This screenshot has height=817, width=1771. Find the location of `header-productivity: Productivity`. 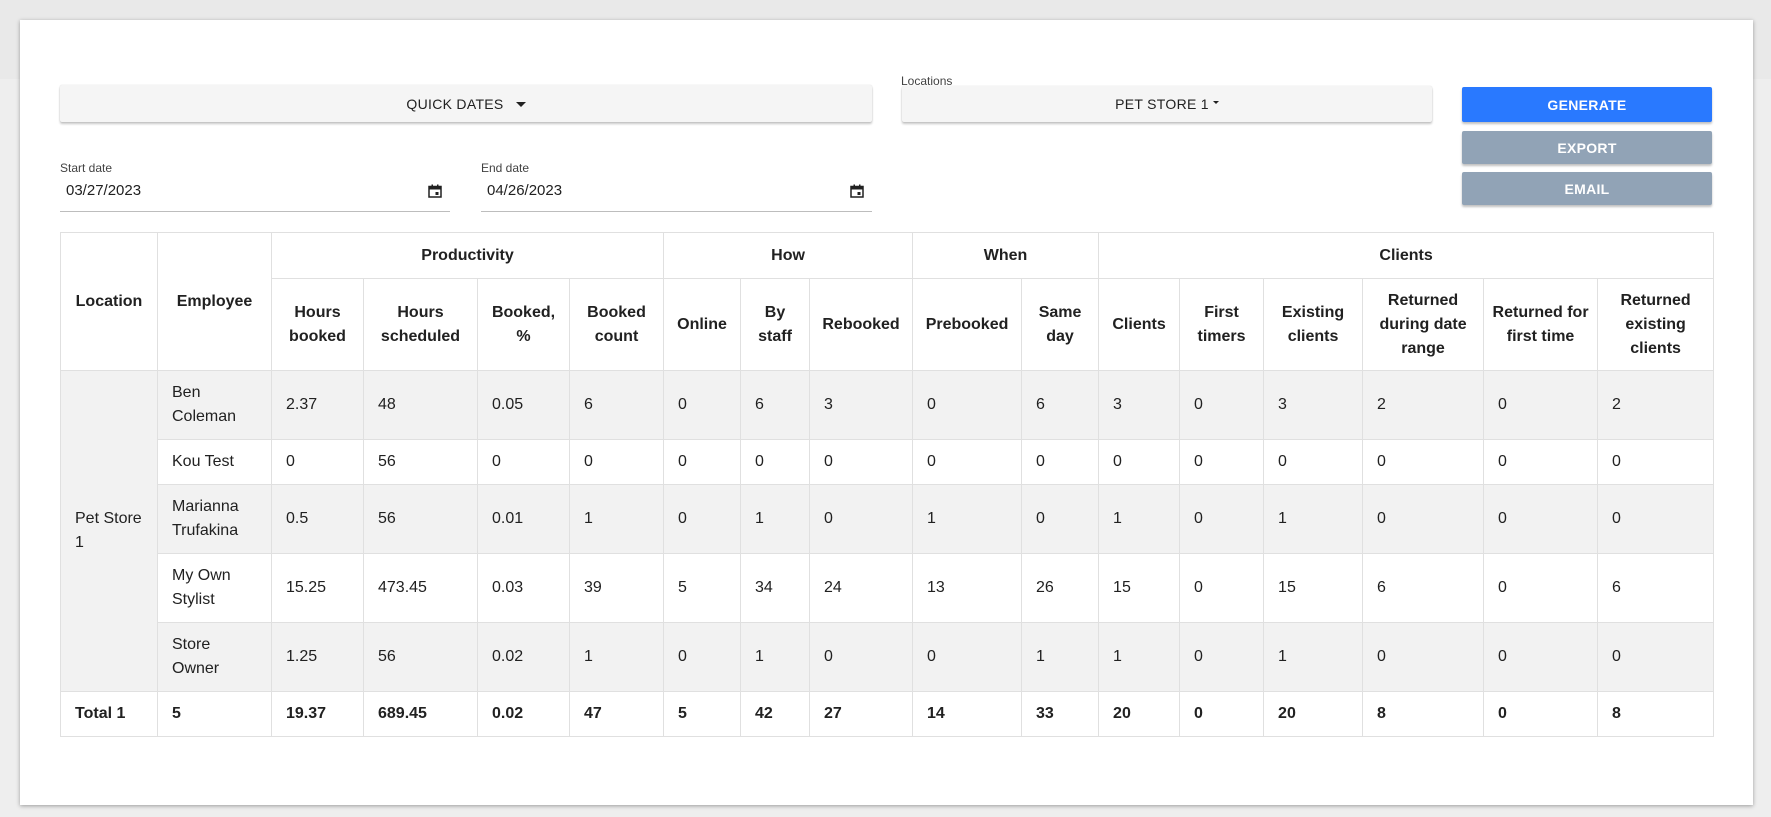

header-productivity: Productivity is located at coordinates (467, 255).